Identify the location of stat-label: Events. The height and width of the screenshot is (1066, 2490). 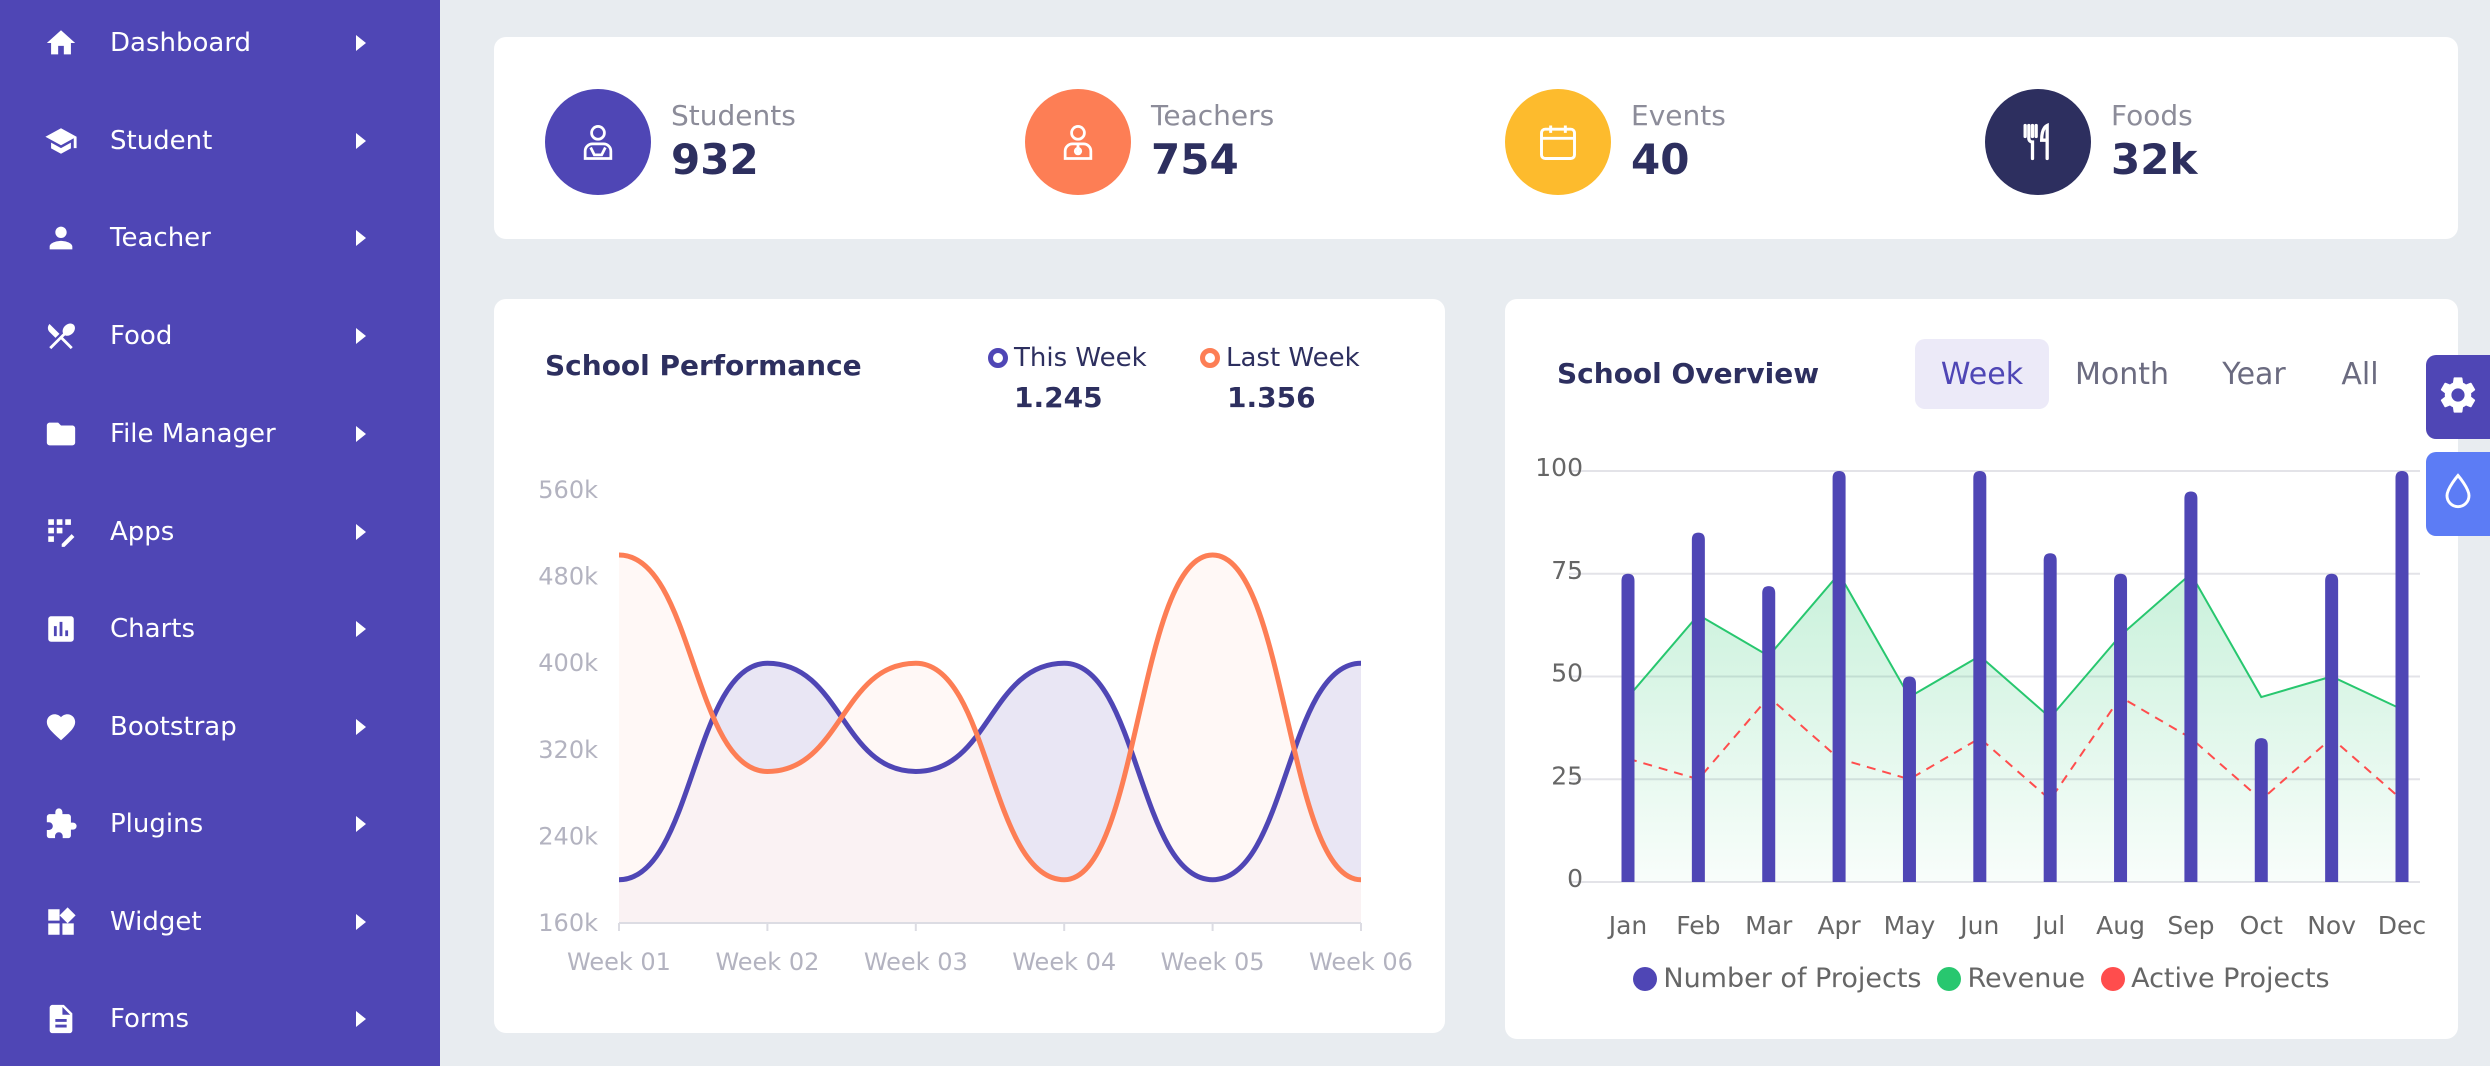
(1678, 115).